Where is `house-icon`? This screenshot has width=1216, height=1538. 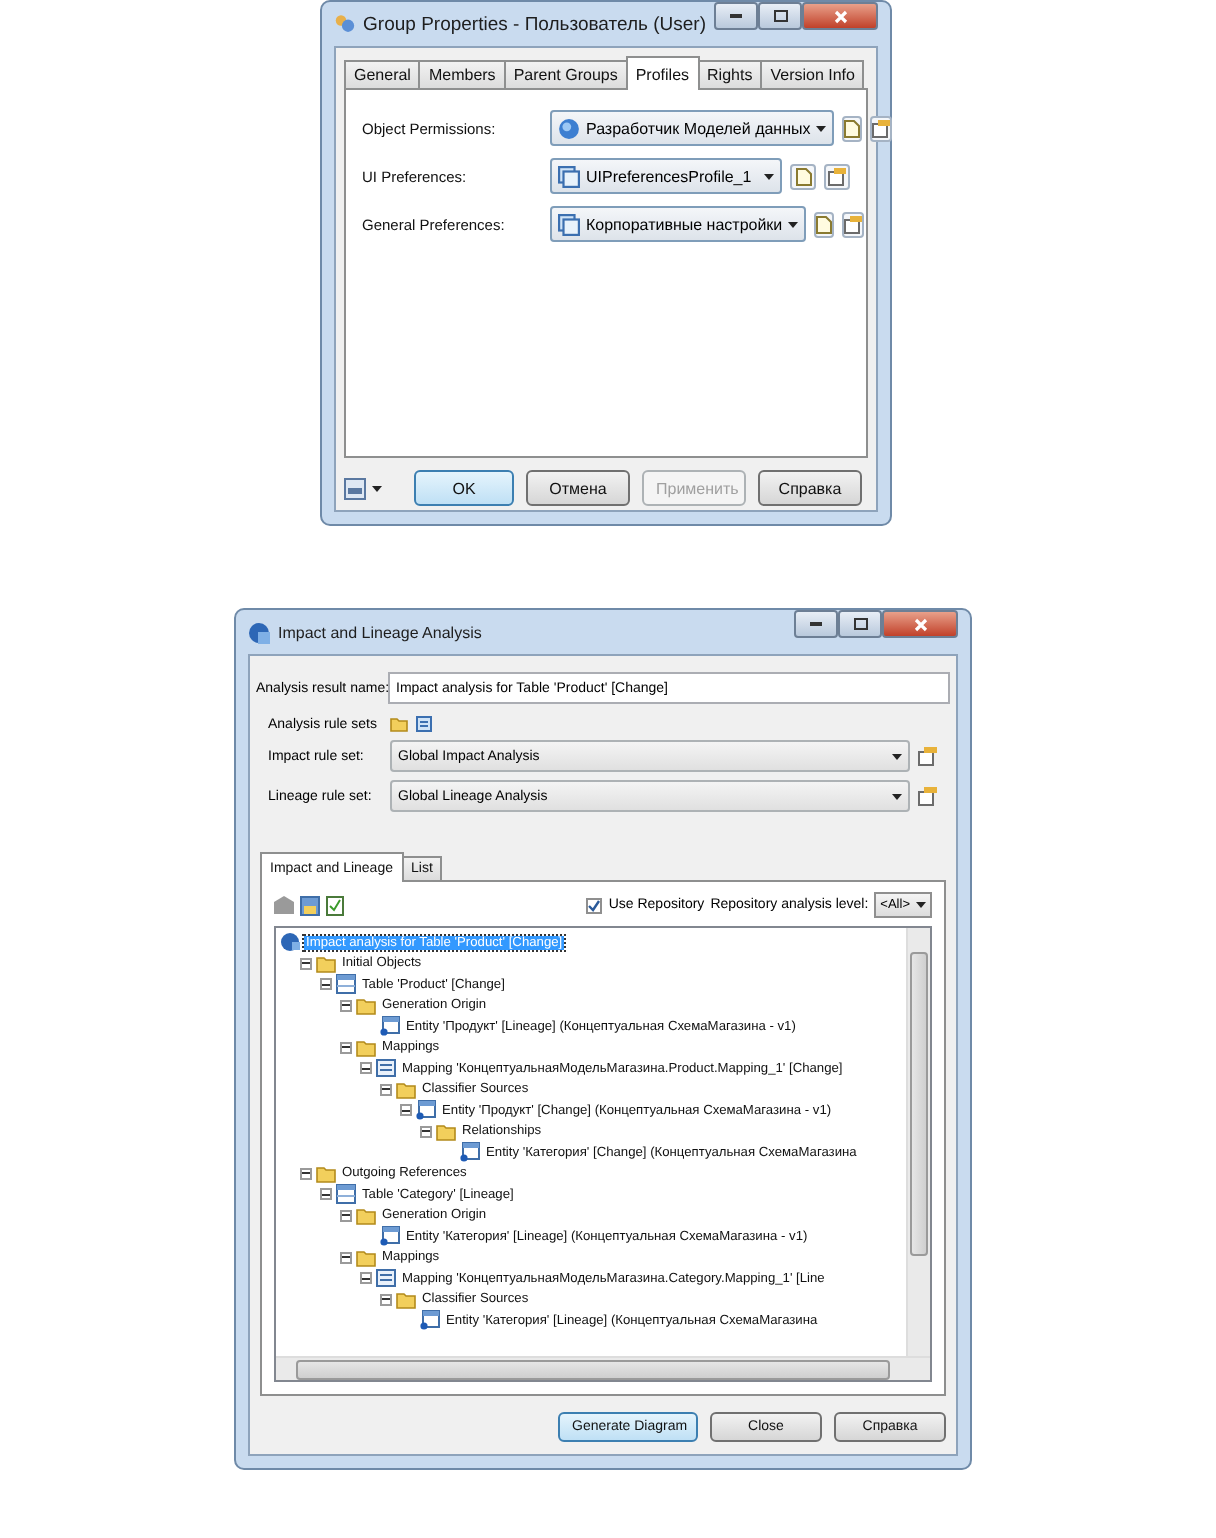
house-icon is located at coordinates (284, 905).